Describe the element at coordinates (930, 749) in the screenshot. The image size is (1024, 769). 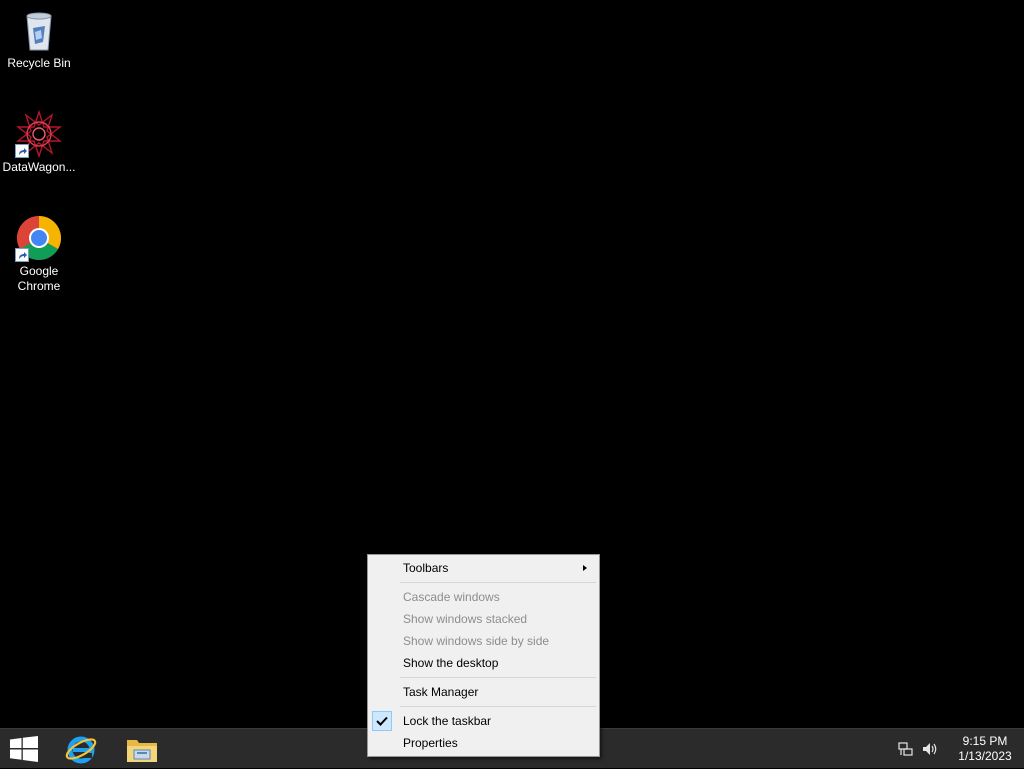
I see `volume-icon` at that location.